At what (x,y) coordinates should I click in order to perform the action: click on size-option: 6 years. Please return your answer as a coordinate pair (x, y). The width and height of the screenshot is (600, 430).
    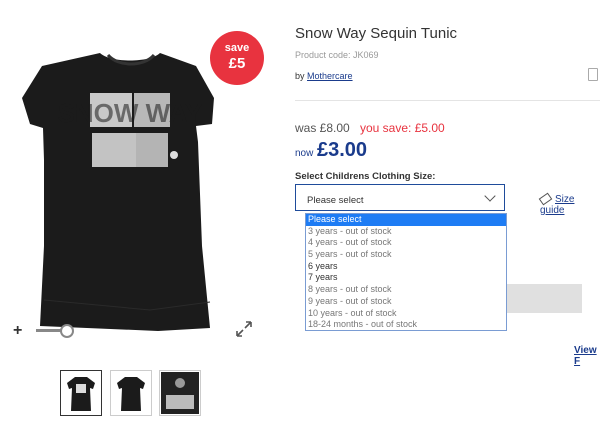
    Looking at the image, I should click on (406, 267).